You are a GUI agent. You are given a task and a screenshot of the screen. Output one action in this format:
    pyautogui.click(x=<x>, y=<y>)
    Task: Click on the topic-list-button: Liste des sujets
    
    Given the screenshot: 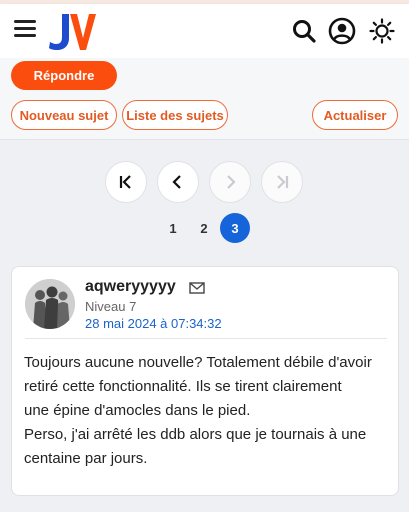 What is the action you would take?
    pyautogui.click(x=175, y=115)
    